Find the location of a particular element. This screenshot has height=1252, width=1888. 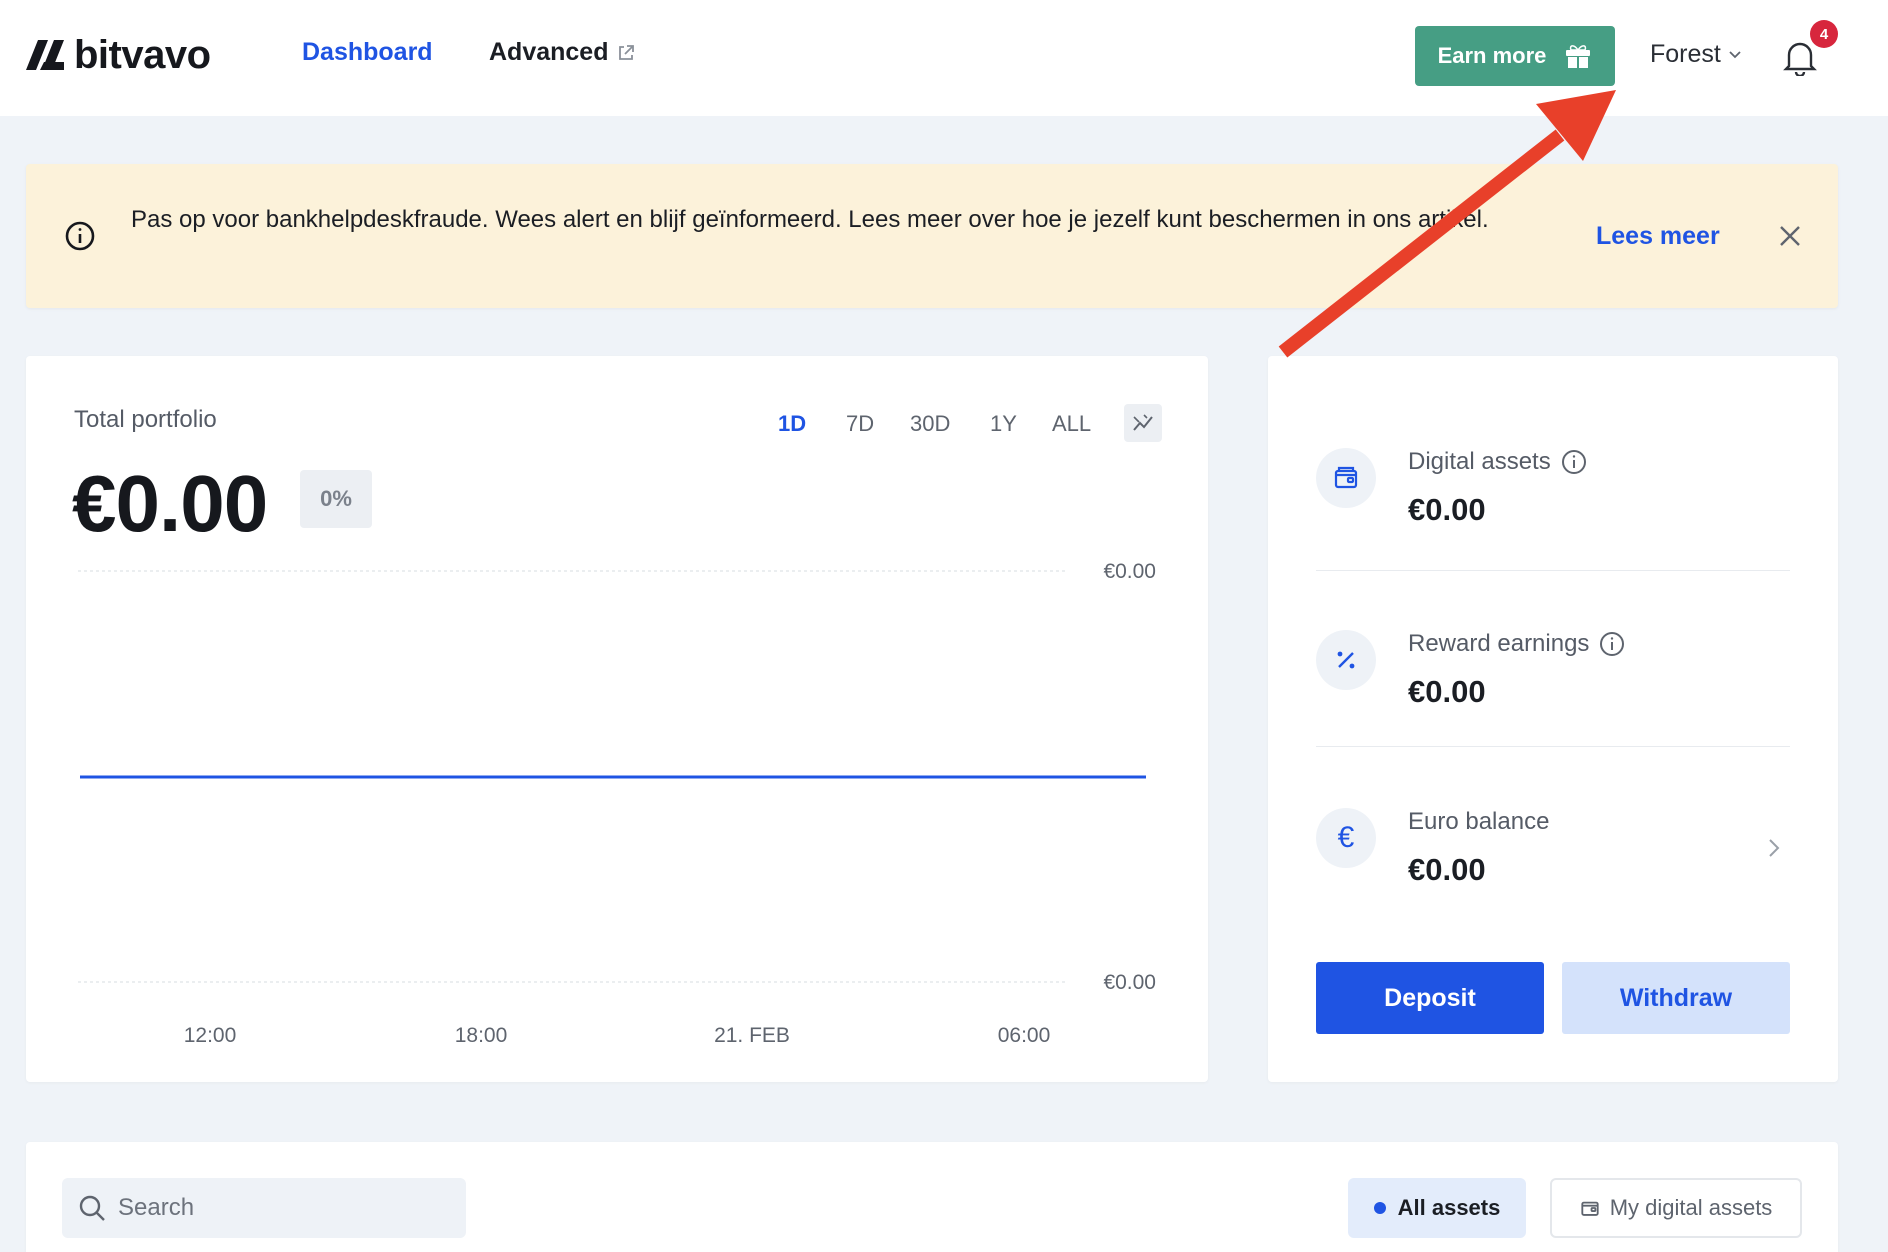

close-icon is located at coordinates (1790, 236).